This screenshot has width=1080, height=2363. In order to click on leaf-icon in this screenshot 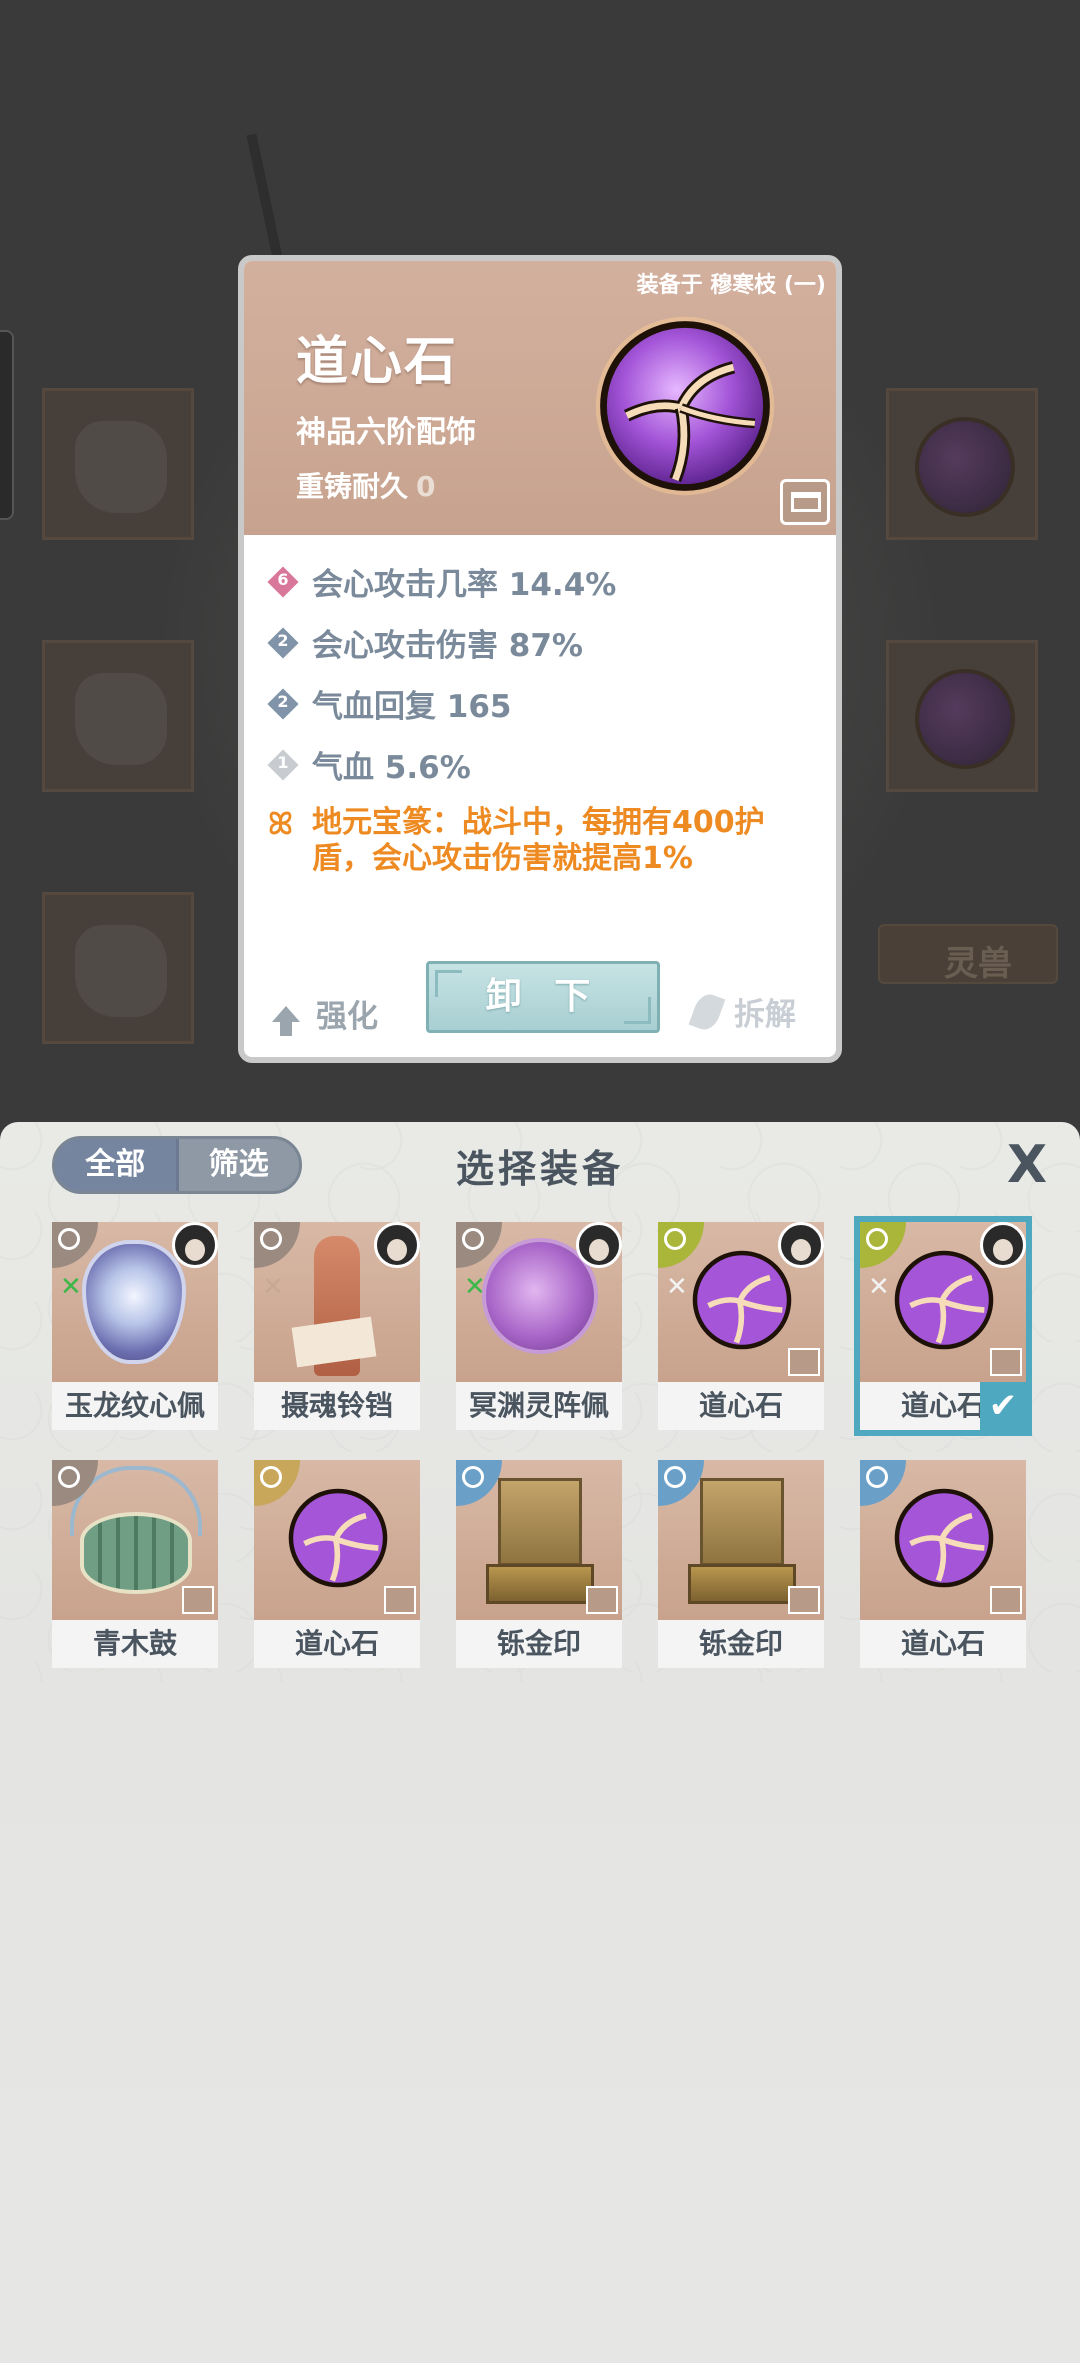, I will do `click(707, 1011)`.